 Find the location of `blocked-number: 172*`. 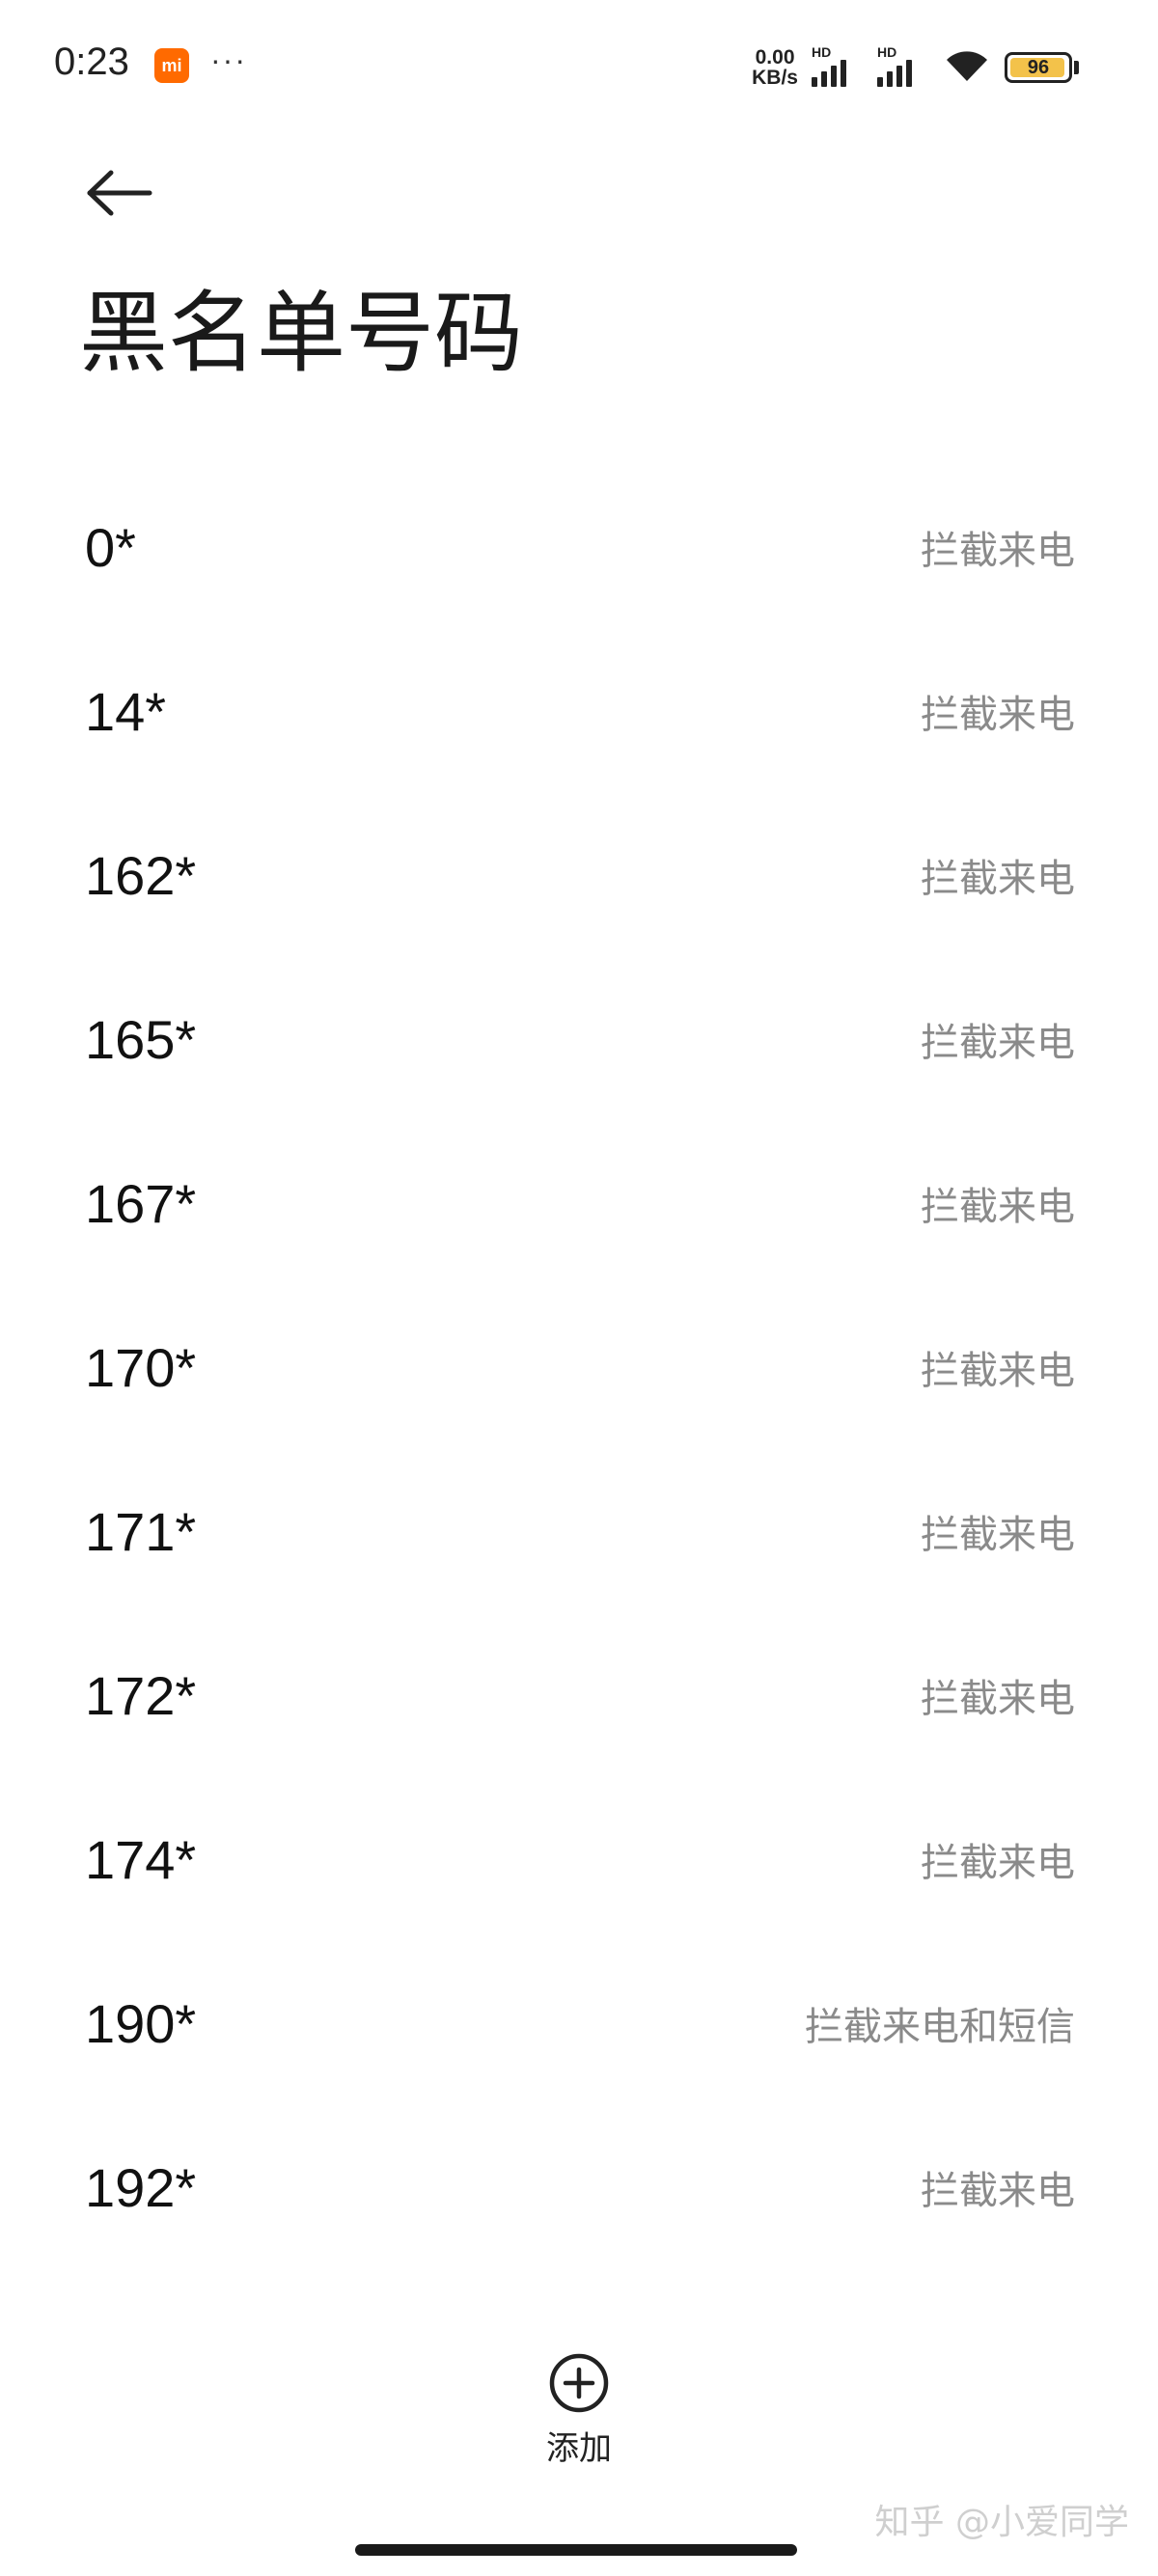

blocked-number: 172* is located at coordinates (141, 1695).